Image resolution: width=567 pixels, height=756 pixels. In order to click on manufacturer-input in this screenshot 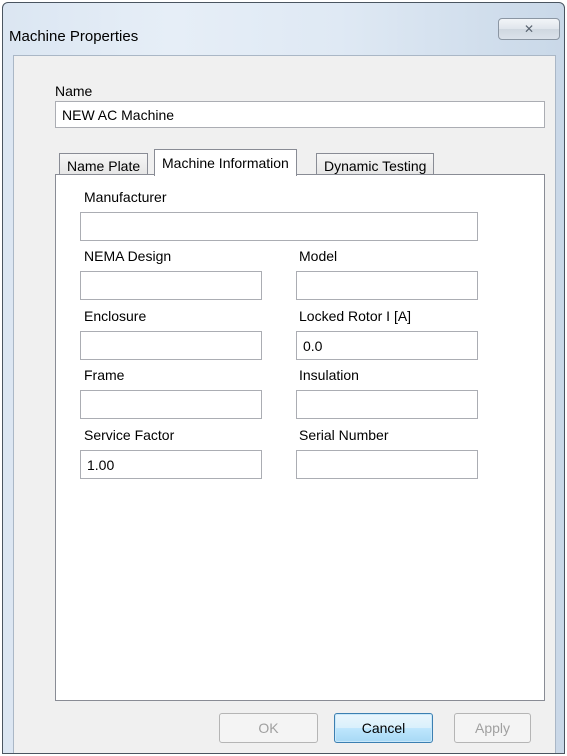, I will do `click(279, 226)`.